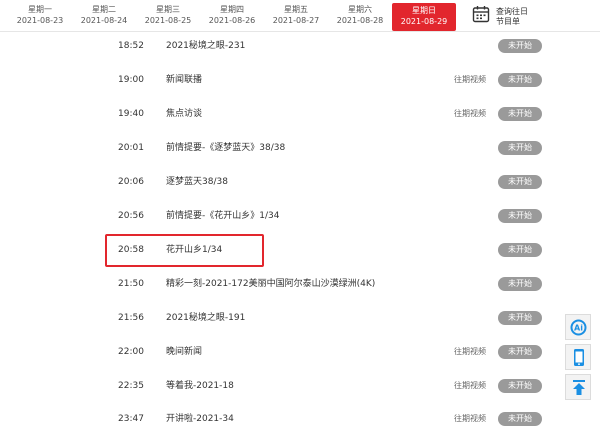  Describe the element at coordinates (508, 21) in the screenshot. I see `history-label-line2: 节目单` at that location.